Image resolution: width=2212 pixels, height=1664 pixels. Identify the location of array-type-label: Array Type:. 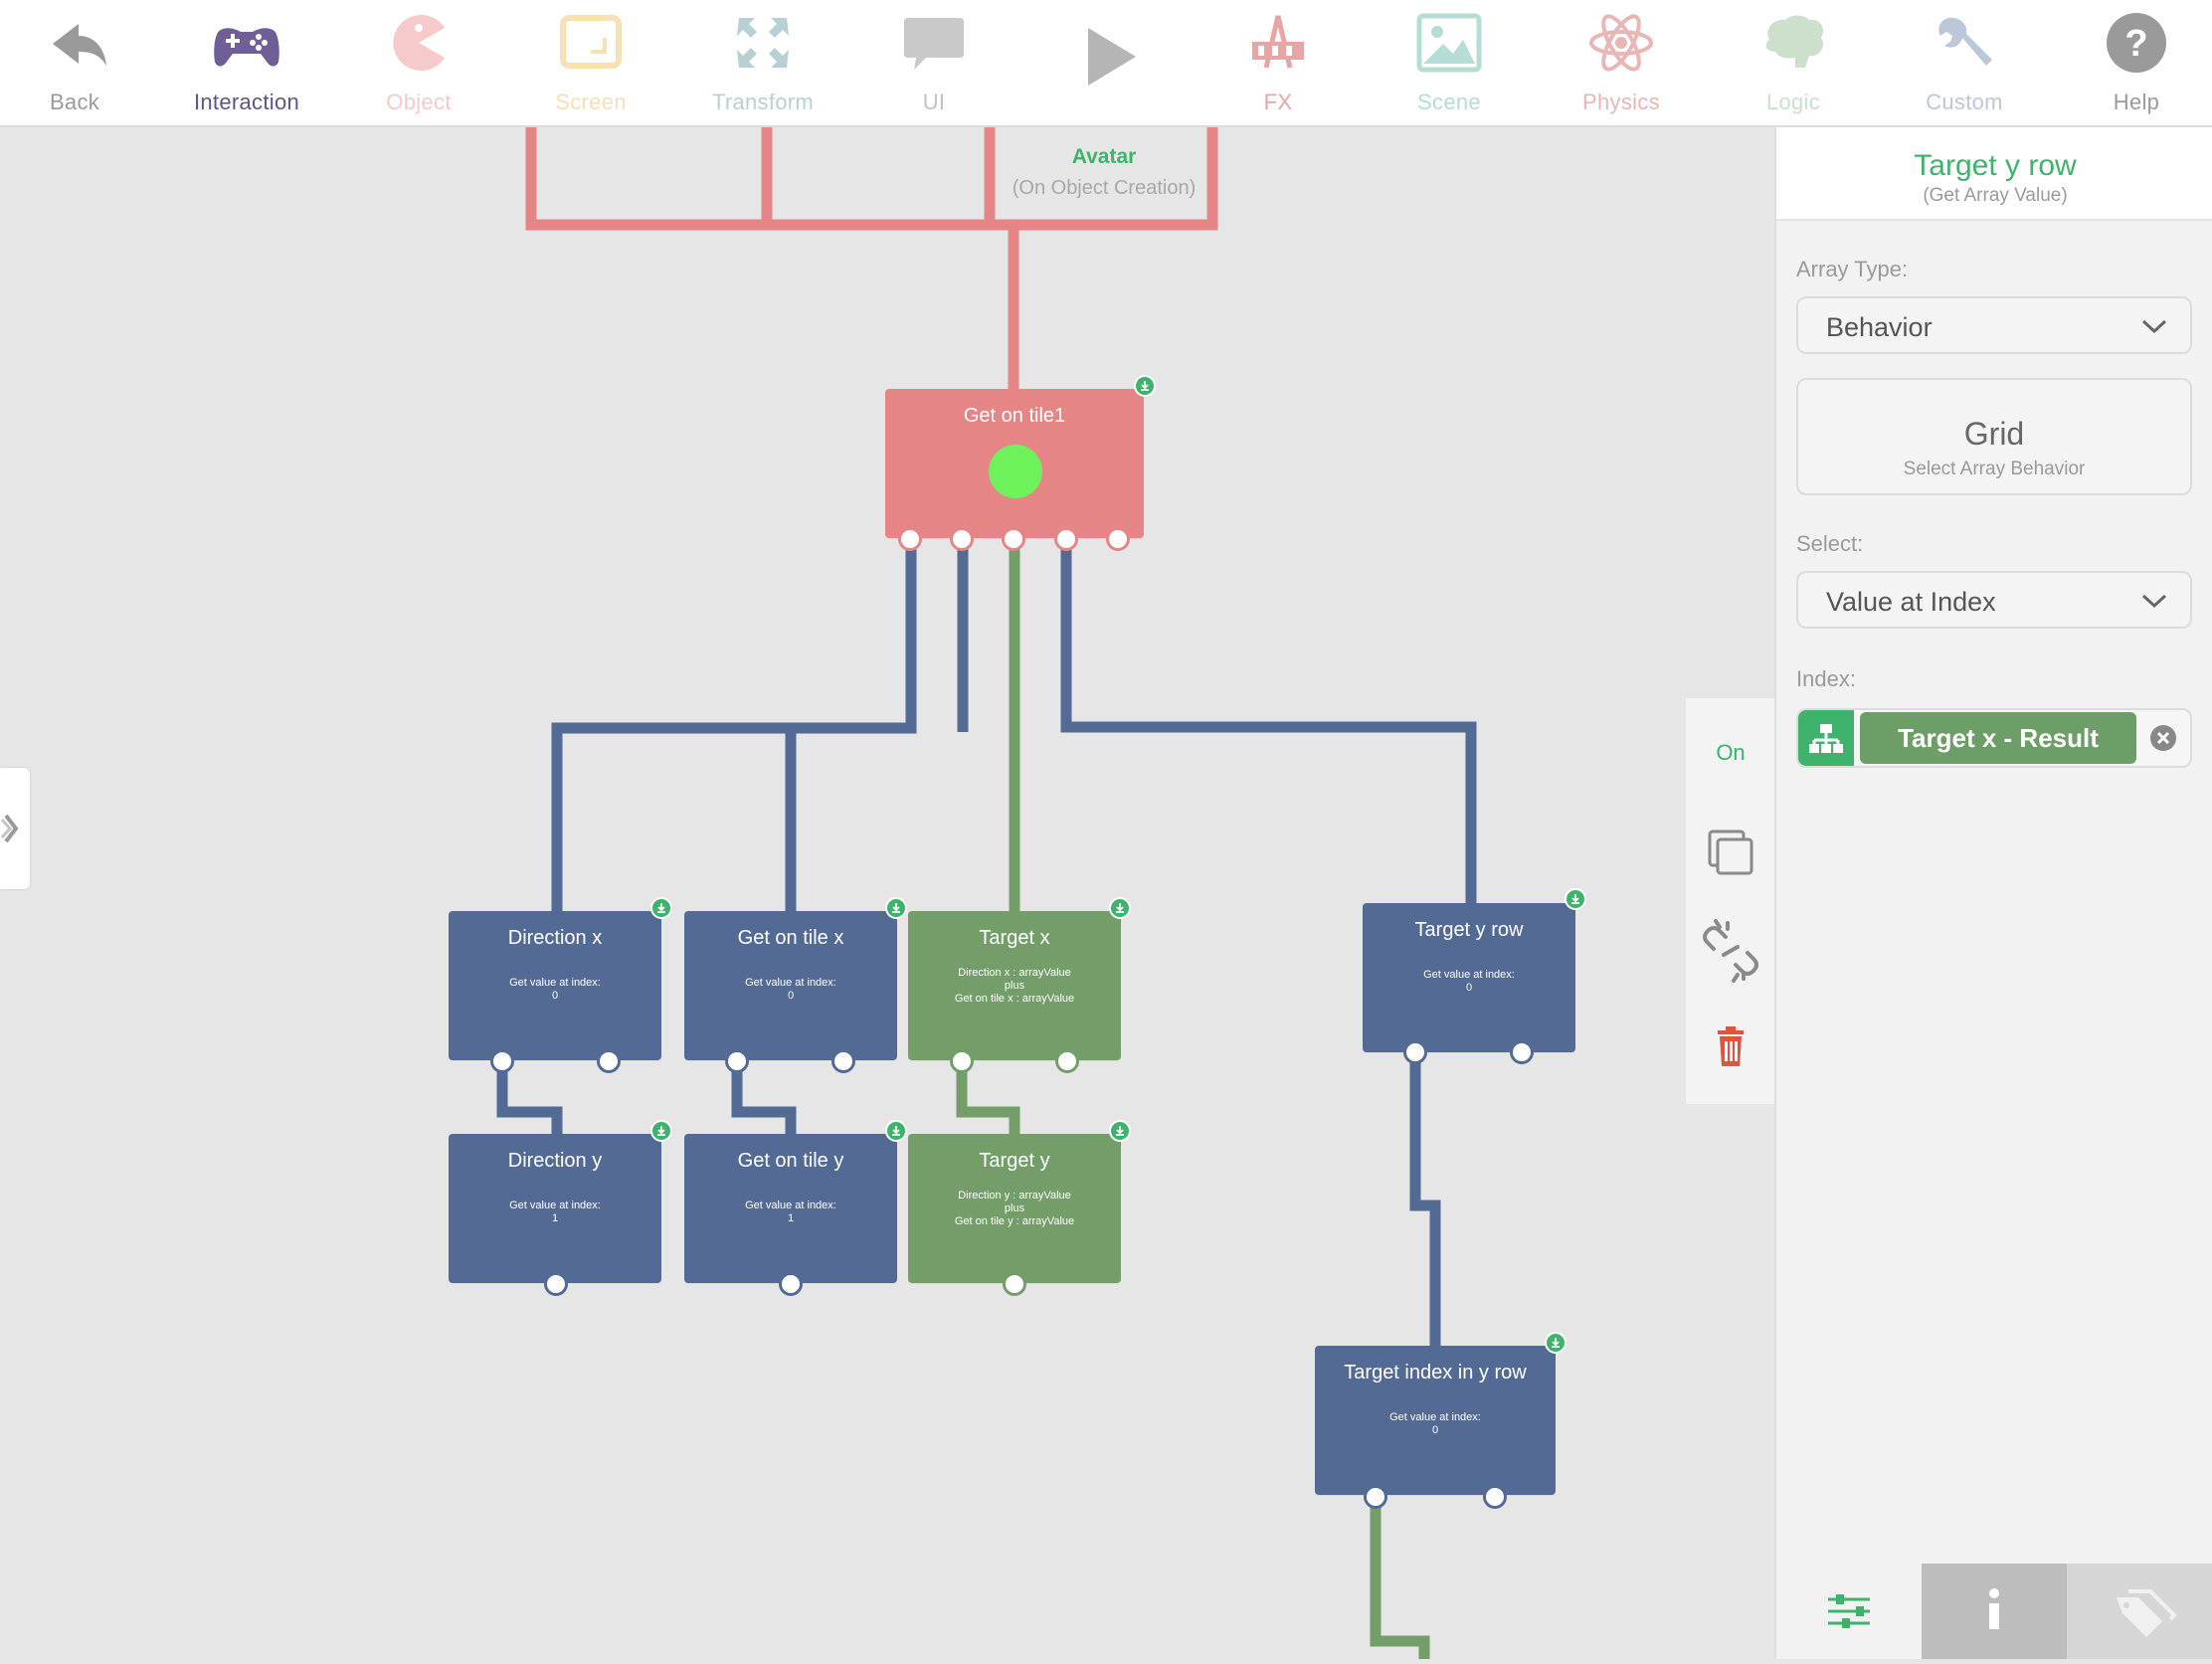
(1852, 269).